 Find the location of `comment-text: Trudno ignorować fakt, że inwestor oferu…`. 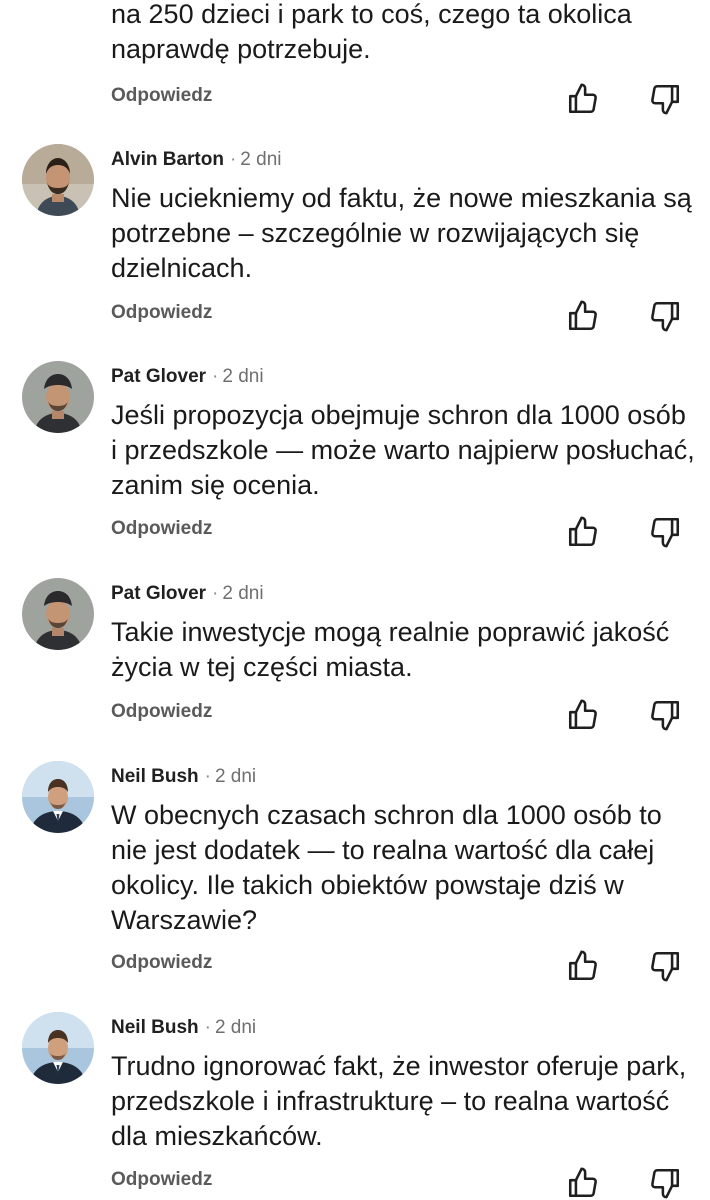

comment-text: Trudno ignorować fakt, że inwestor oferu… is located at coordinates (403, 1101).